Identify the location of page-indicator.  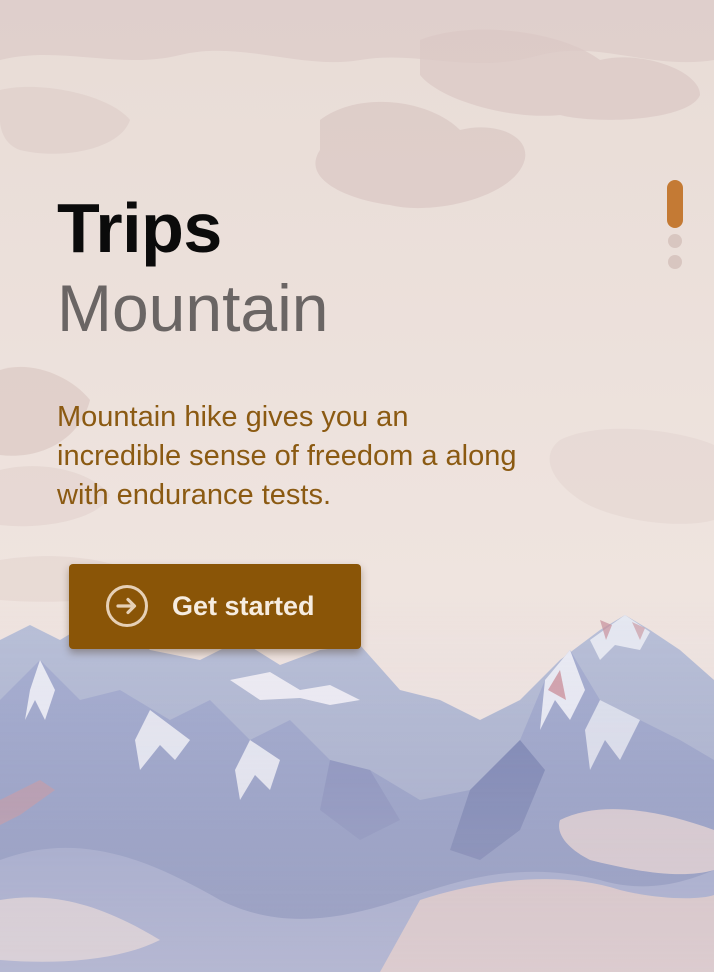
(675, 225).